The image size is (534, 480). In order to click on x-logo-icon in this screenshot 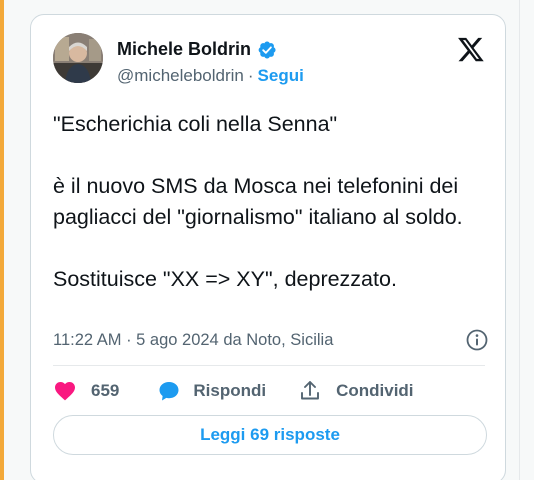, I will do `click(471, 49)`.